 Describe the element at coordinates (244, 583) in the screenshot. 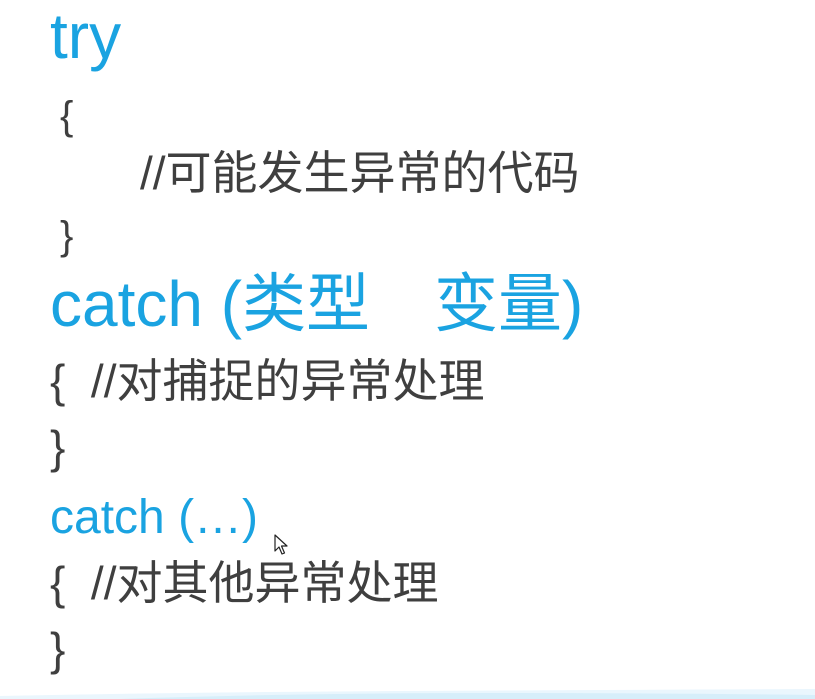

I see `catch-all-open-line: { //对其他异常处理` at that location.